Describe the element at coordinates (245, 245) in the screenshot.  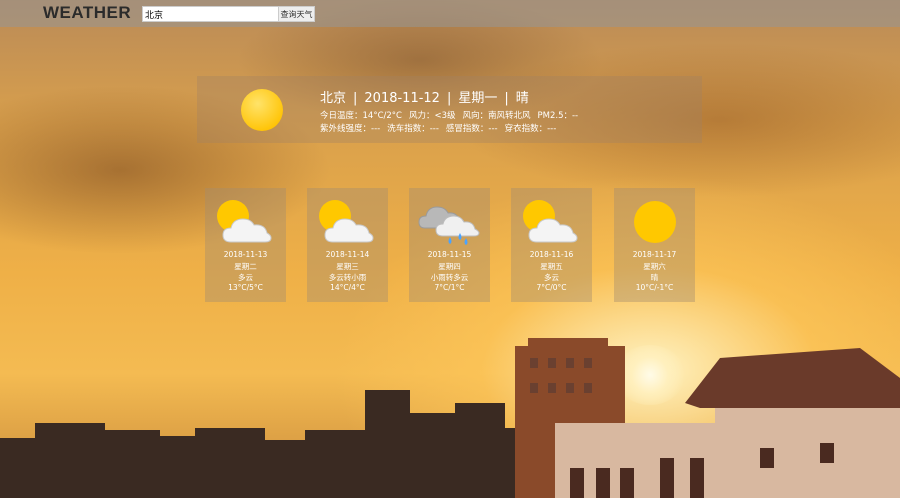
I see `forecast-card: 2018-11-13 星期二 多云 13°C/5°C` at that location.